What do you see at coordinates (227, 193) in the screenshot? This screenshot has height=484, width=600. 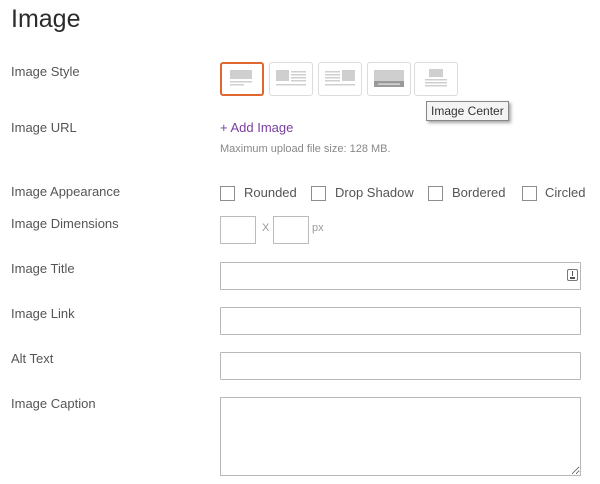 I see `rounded-checkbox` at bounding box center [227, 193].